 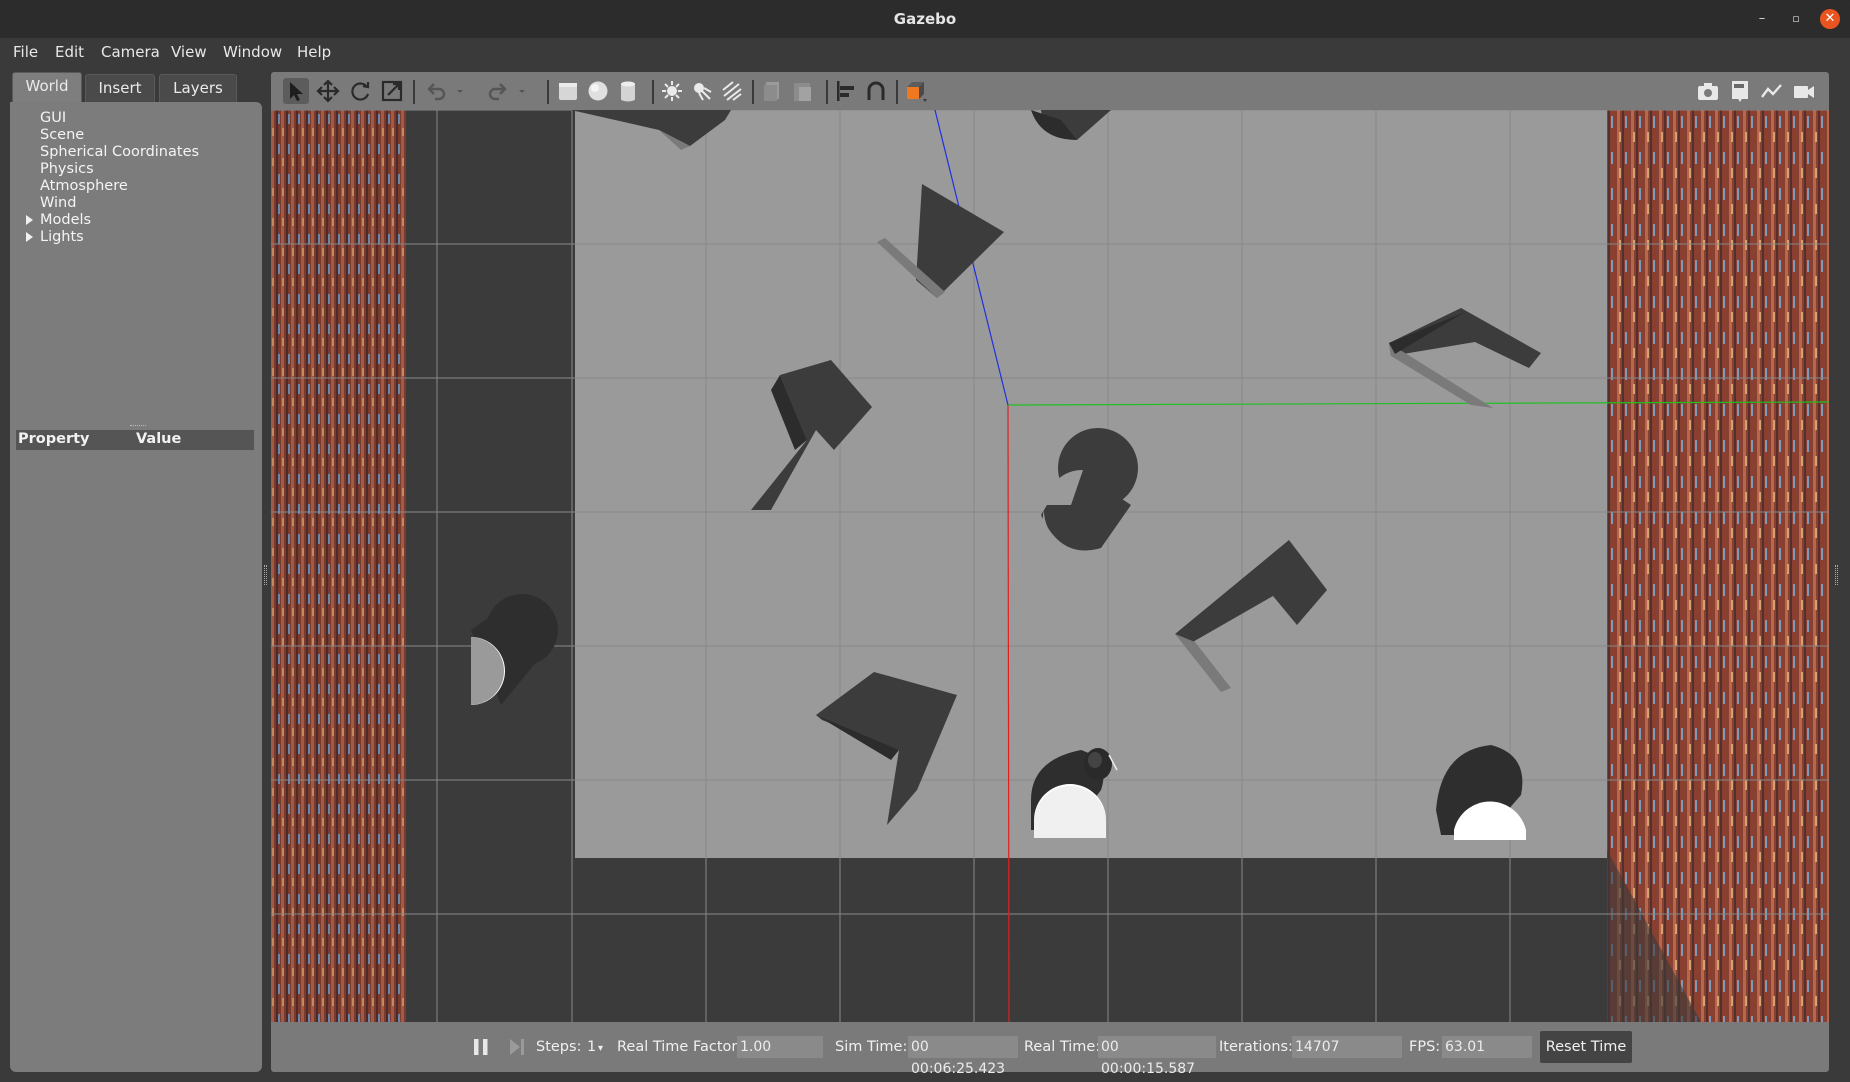 I want to click on fps-label: FPS:, so click(x=1425, y=1047).